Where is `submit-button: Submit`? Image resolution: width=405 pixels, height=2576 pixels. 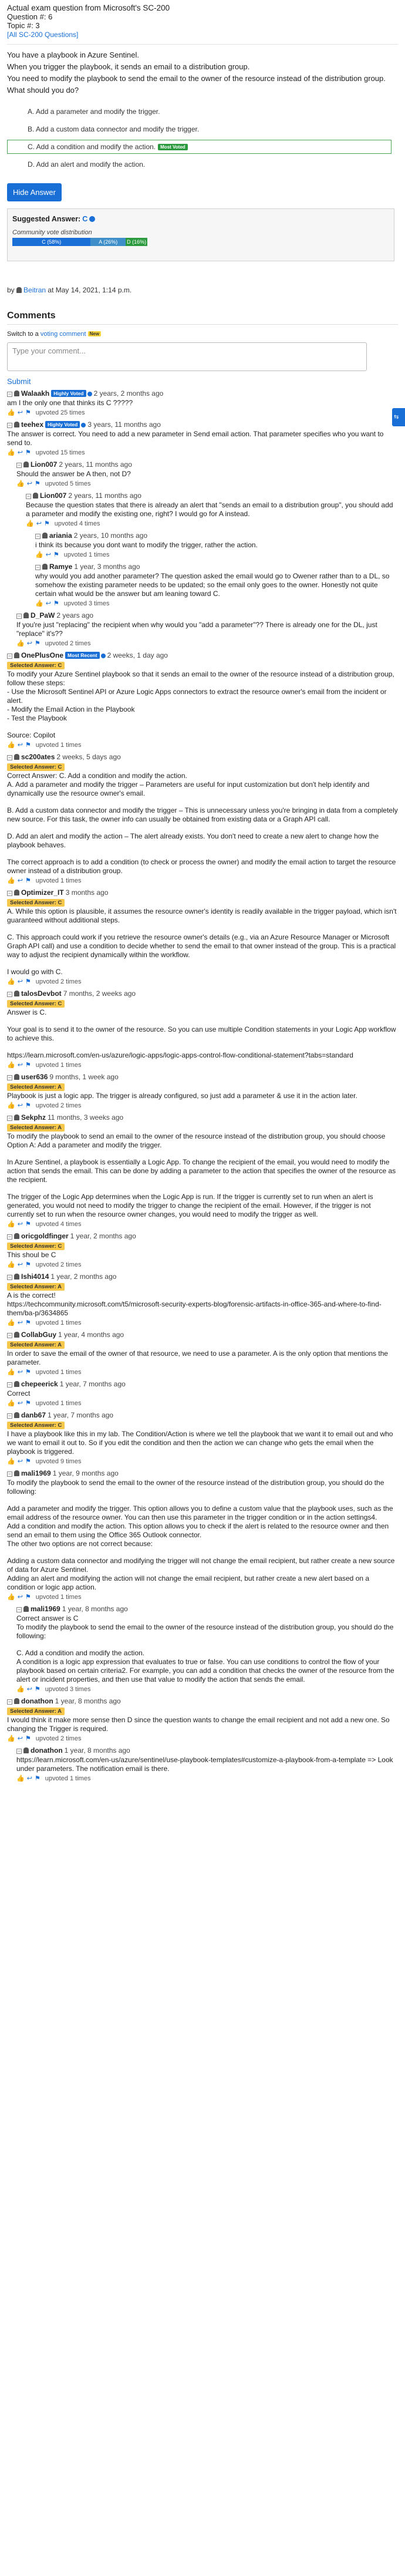
submit-button: Submit is located at coordinates (203, 381).